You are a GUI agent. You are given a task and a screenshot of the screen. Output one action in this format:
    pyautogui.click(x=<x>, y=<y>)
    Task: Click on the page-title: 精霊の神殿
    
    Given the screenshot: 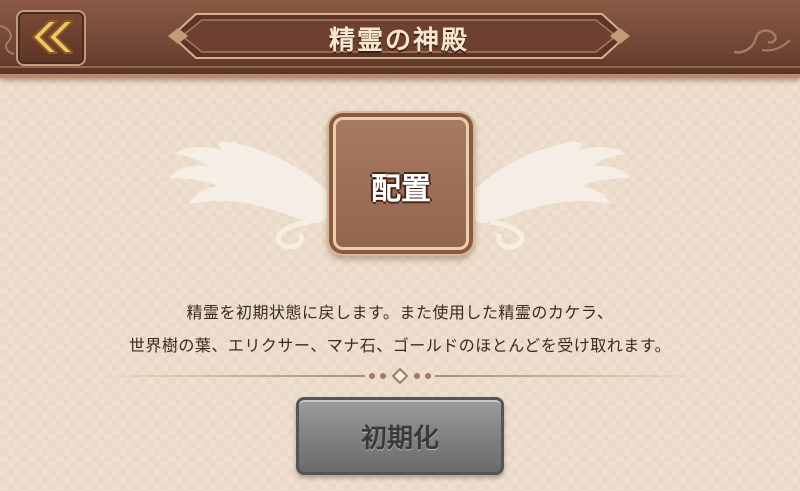 What is the action you would take?
    pyautogui.click(x=398, y=41)
    